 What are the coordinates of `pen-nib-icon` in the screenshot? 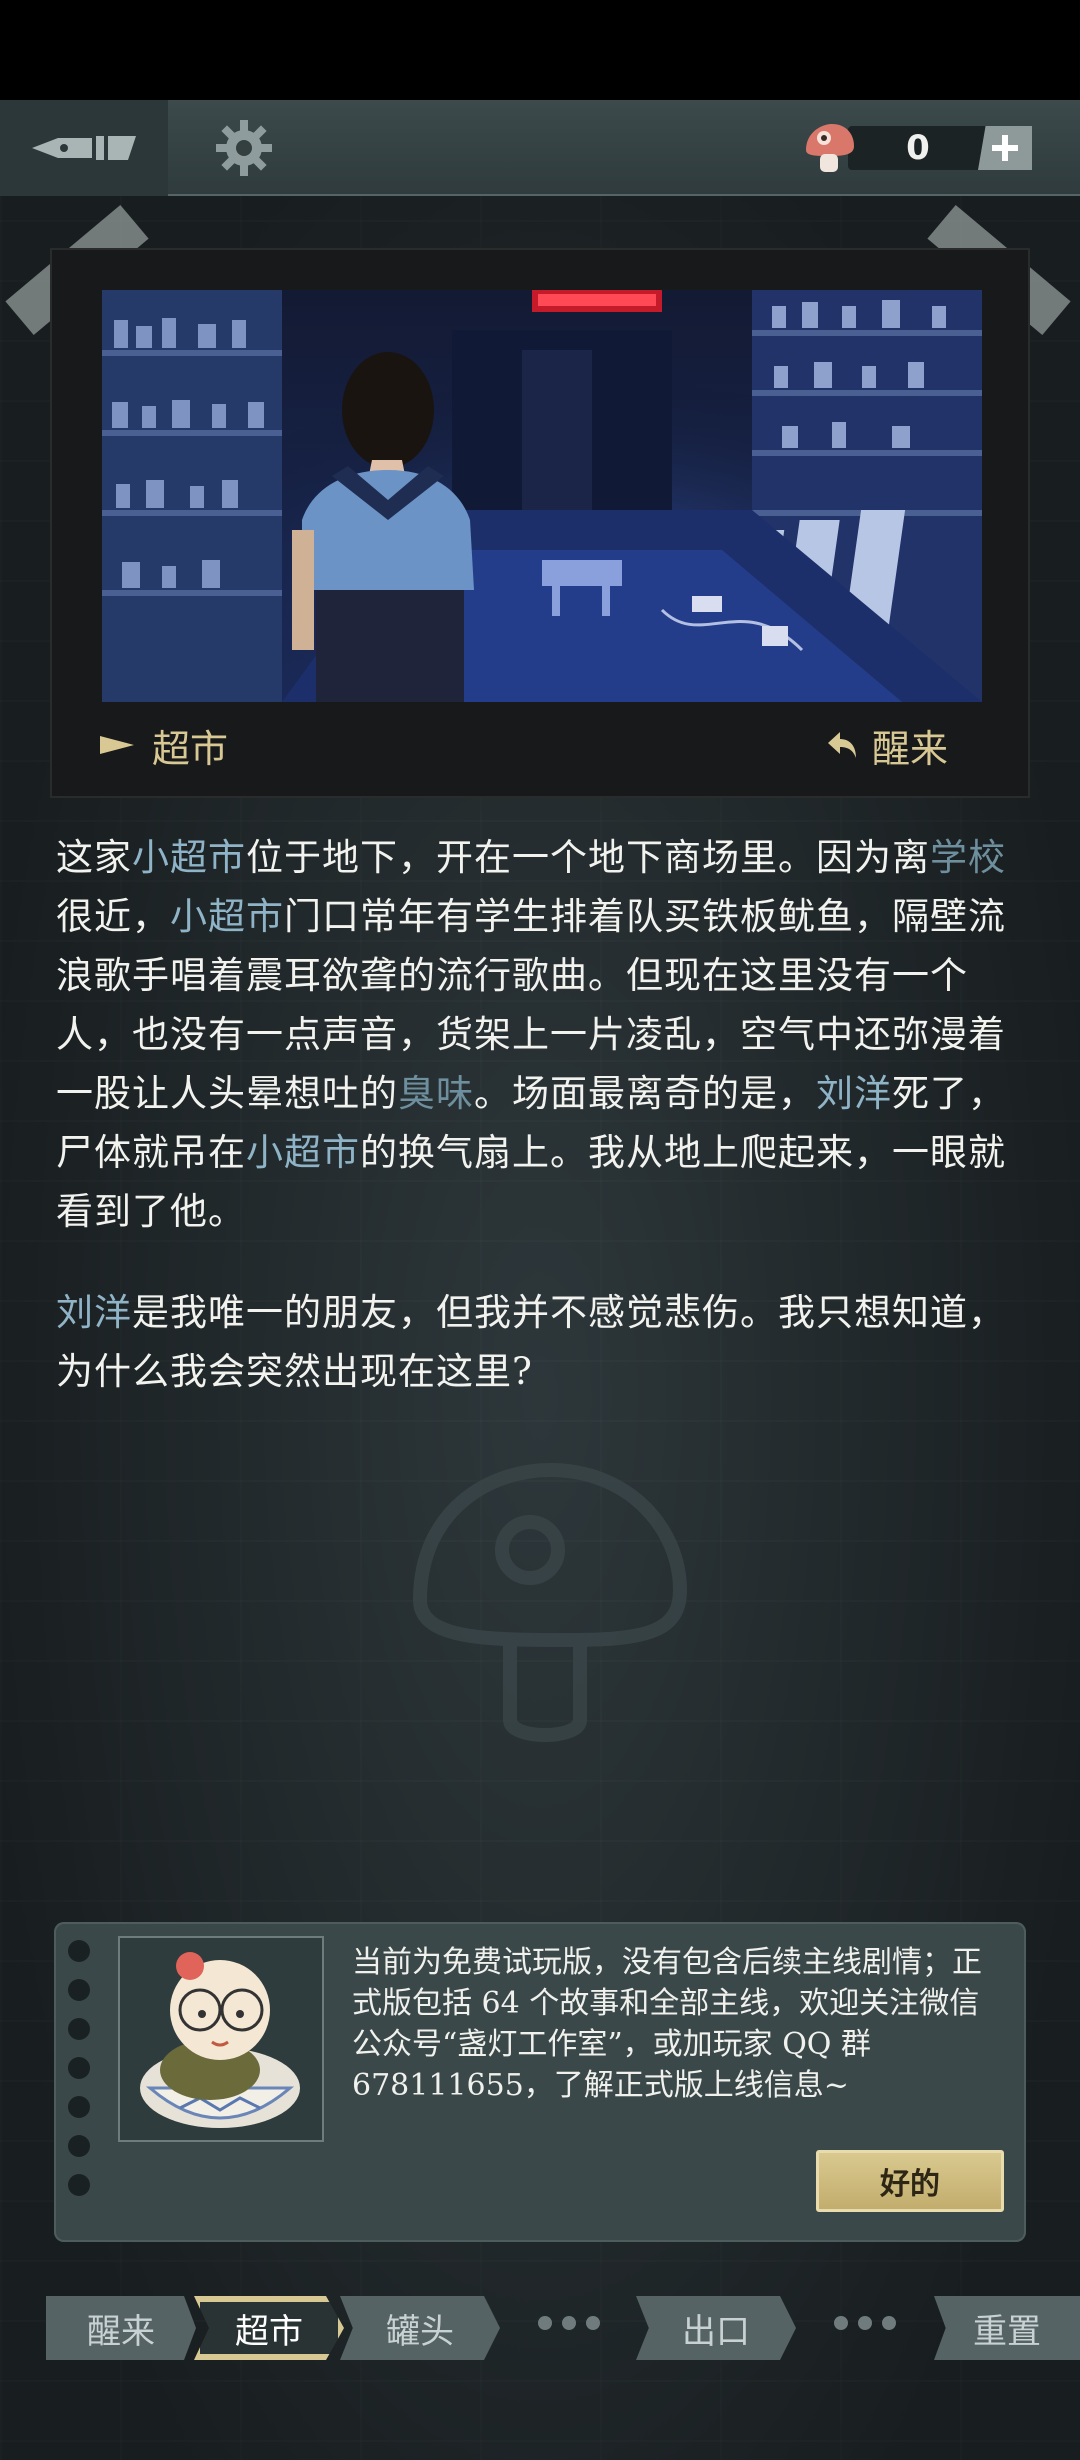 It's located at (84, 148).